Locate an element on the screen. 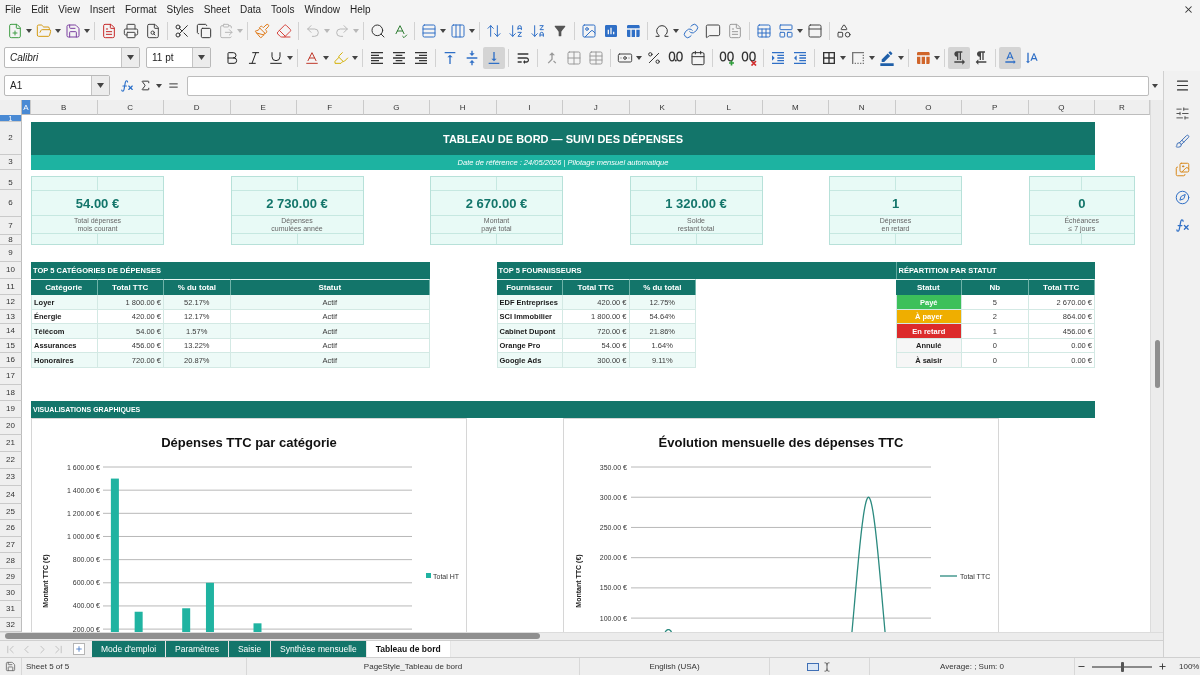 Image resolution: width=1200 pixels, height=675 pixels. zoom-in-icon is located at coordinates (1162, 666).